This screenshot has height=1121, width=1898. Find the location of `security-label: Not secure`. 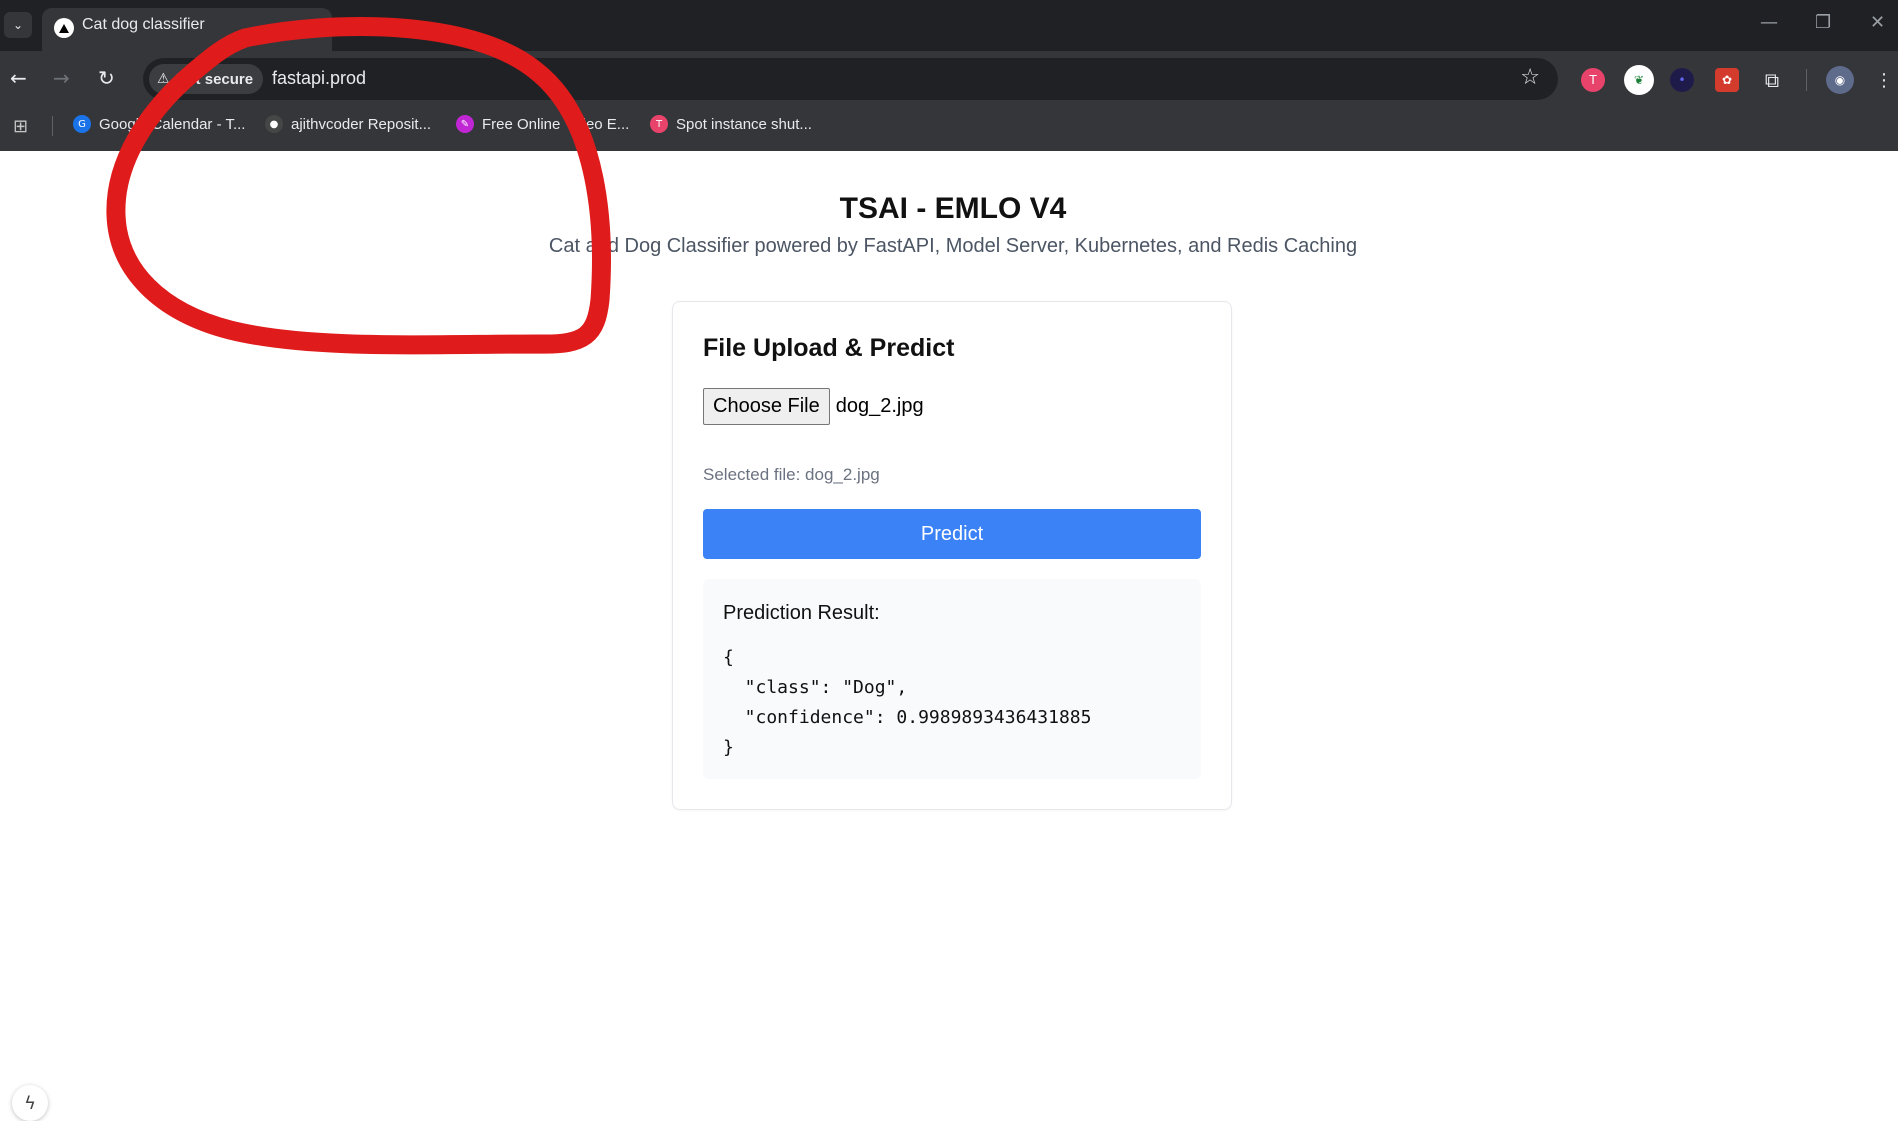

security-label: Not secure is located at coordinates (214, 79).